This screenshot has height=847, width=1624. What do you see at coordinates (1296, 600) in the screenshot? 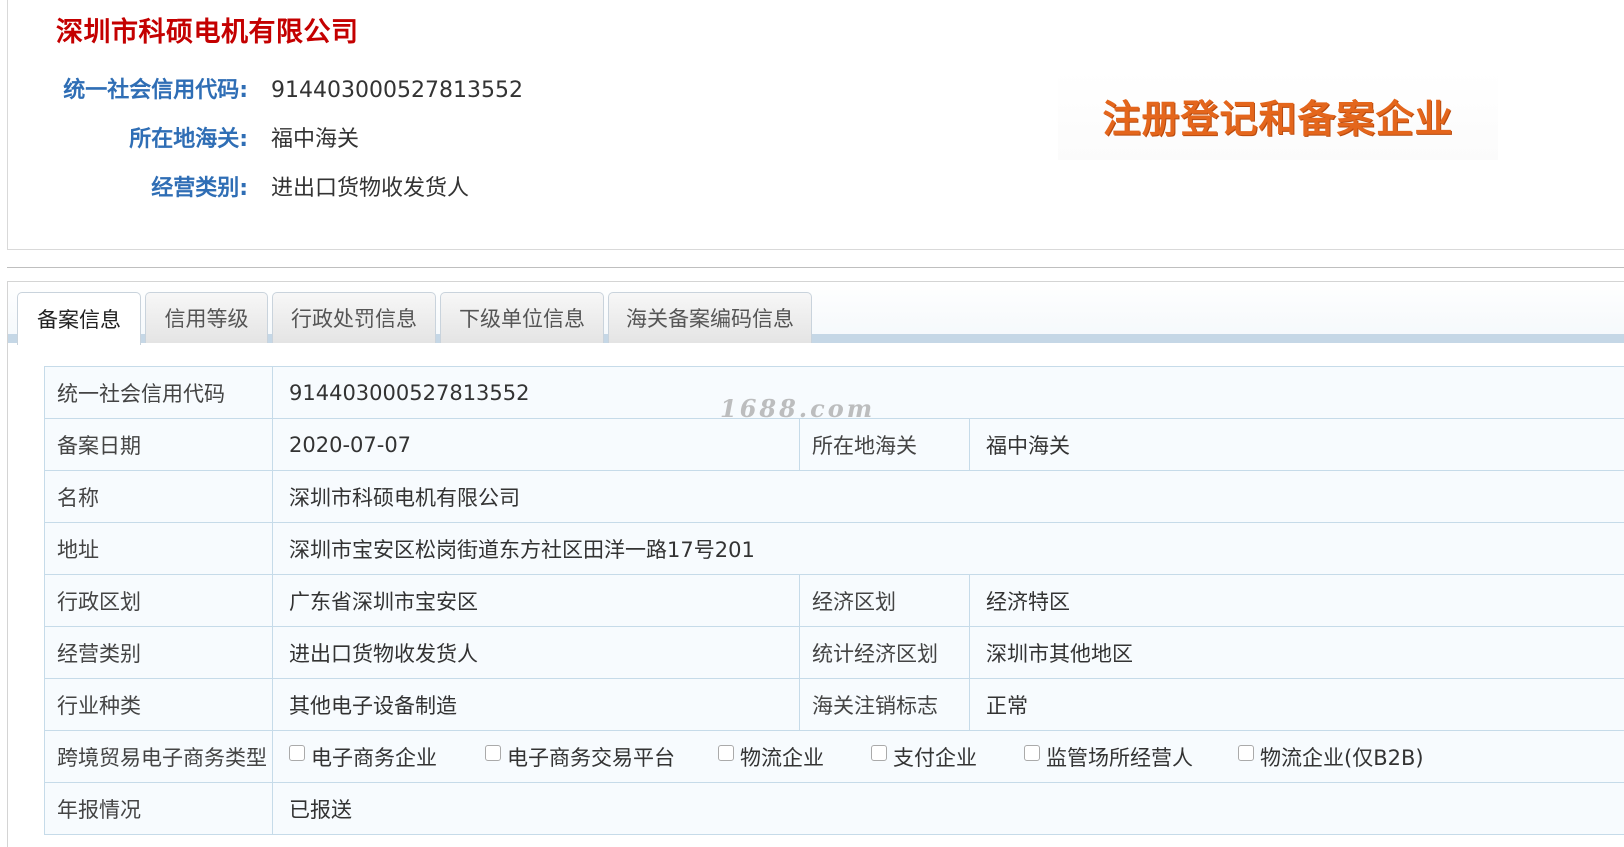
I see `economic-region-value: 经济特区` at bounding box center [1296, 600].